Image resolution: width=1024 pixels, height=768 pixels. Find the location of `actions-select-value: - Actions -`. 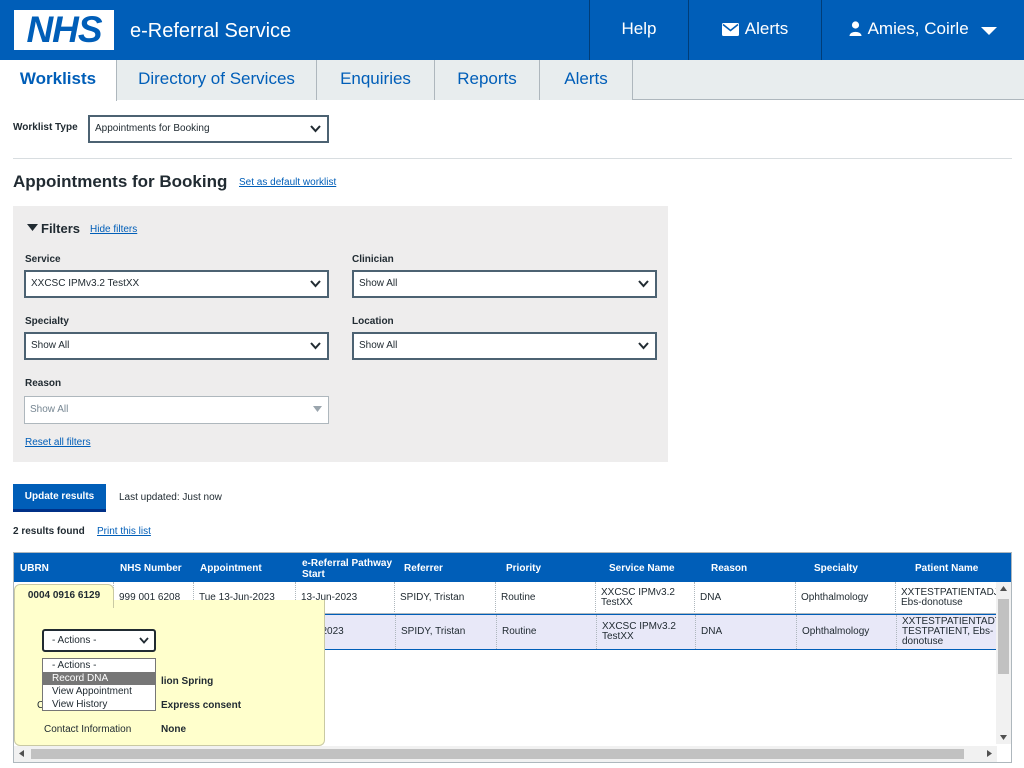

actions-select-value: - Actions - is located at coordinates (74, 640).